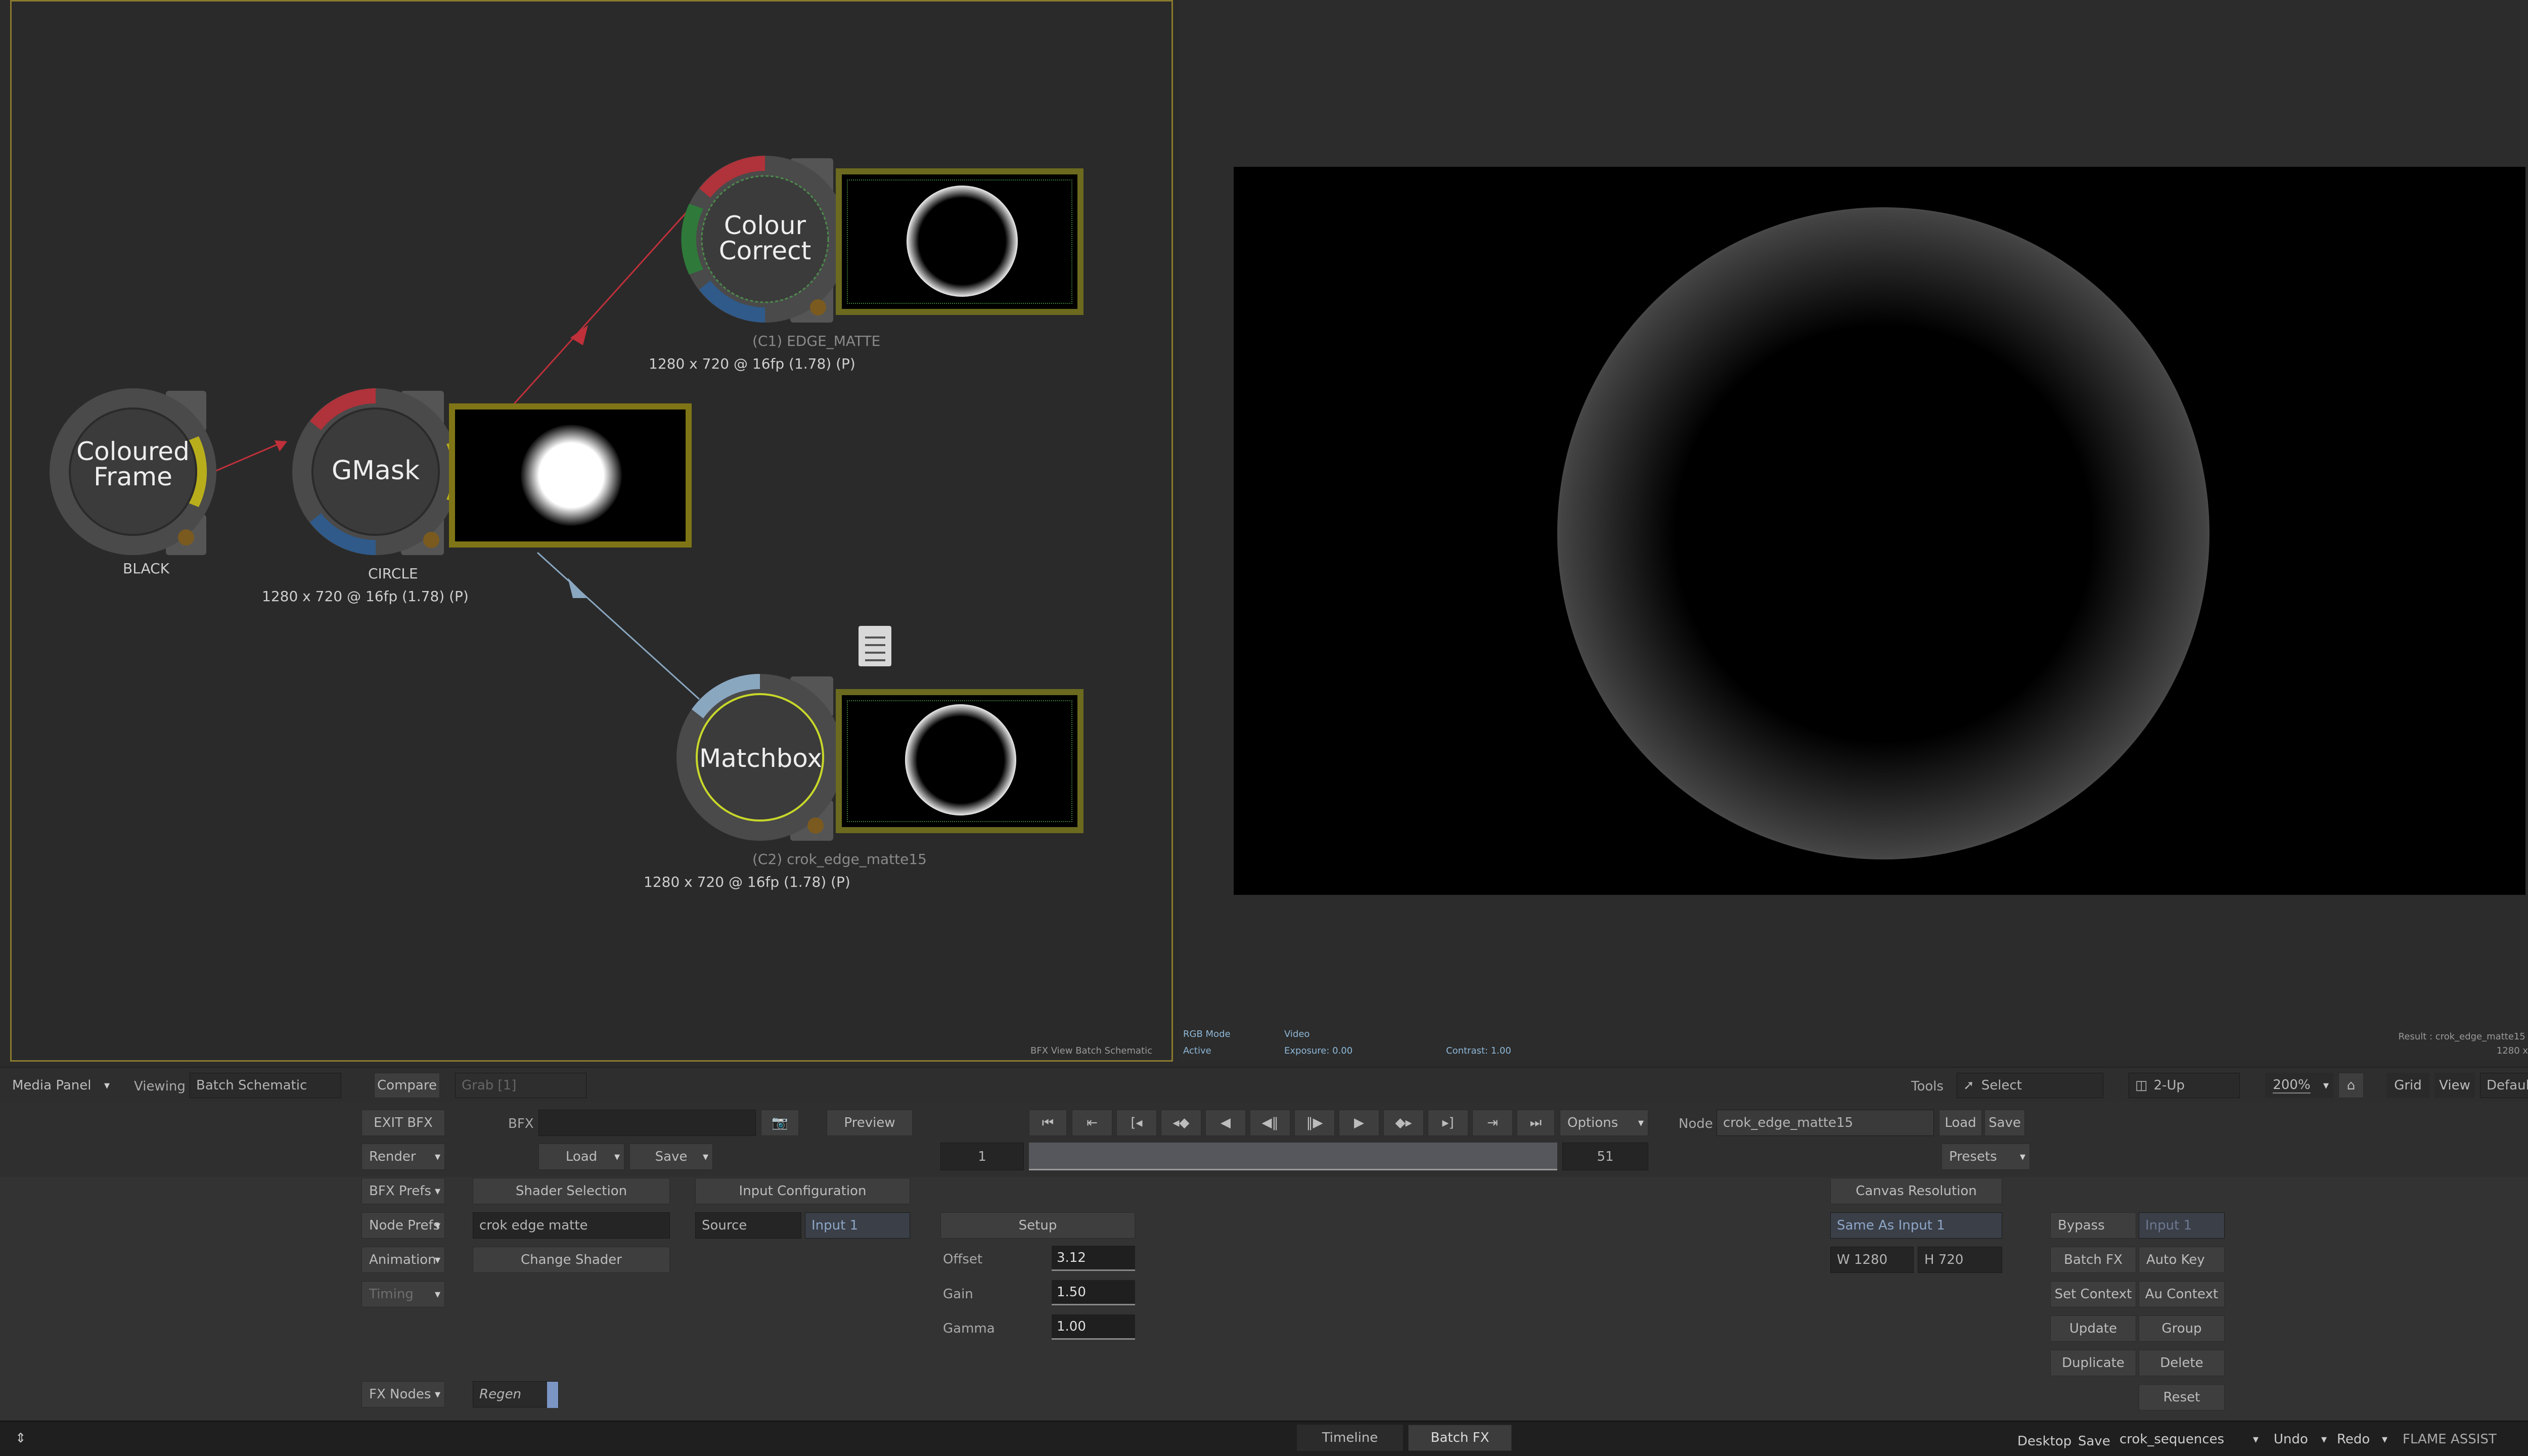  What do you see at coordinates (404, 1260) in the screenshot?
I see `animation-dropdown: Animation` at bounding box center [404, 1260].